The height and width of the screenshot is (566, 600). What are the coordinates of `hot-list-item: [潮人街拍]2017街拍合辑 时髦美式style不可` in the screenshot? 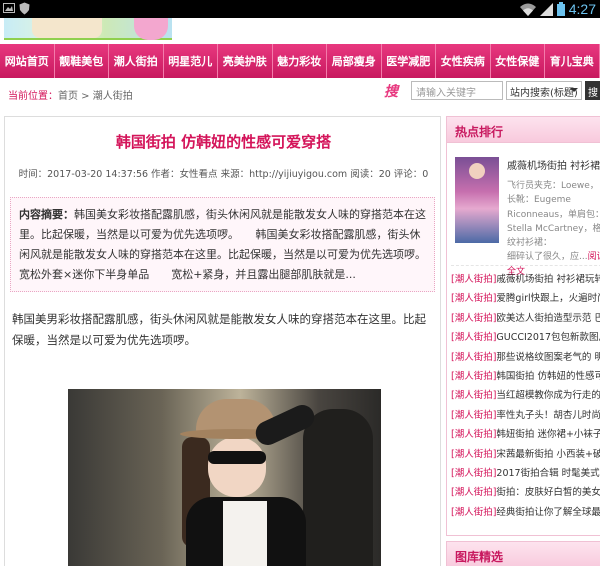 It's located at (525, 473).